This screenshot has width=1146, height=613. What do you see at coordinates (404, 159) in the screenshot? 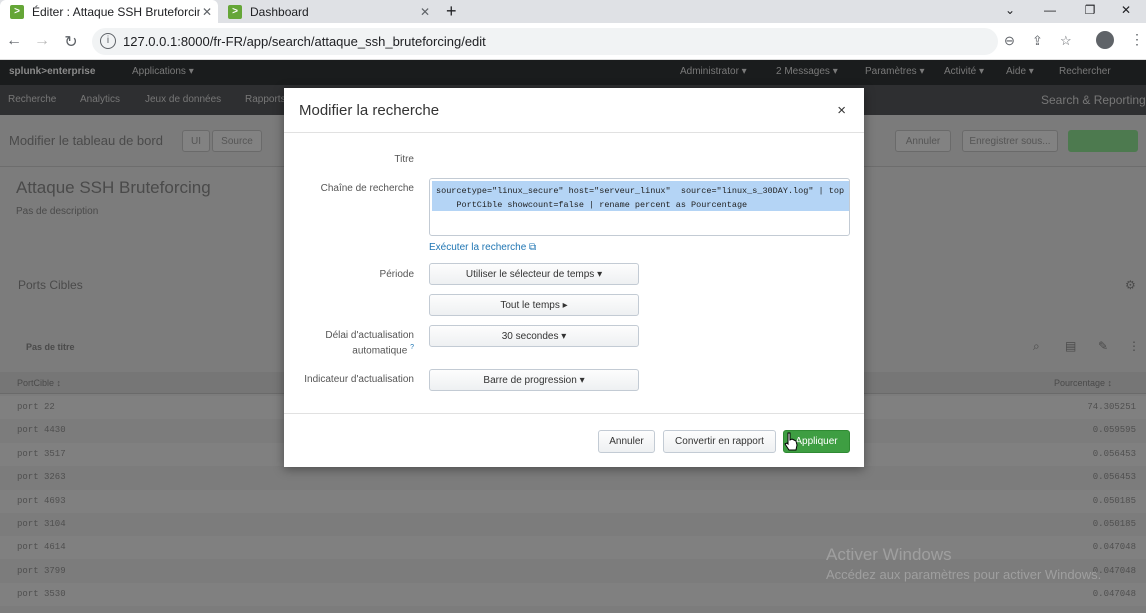
I see `label-titre: Titre` at bounding box center [404, 159].